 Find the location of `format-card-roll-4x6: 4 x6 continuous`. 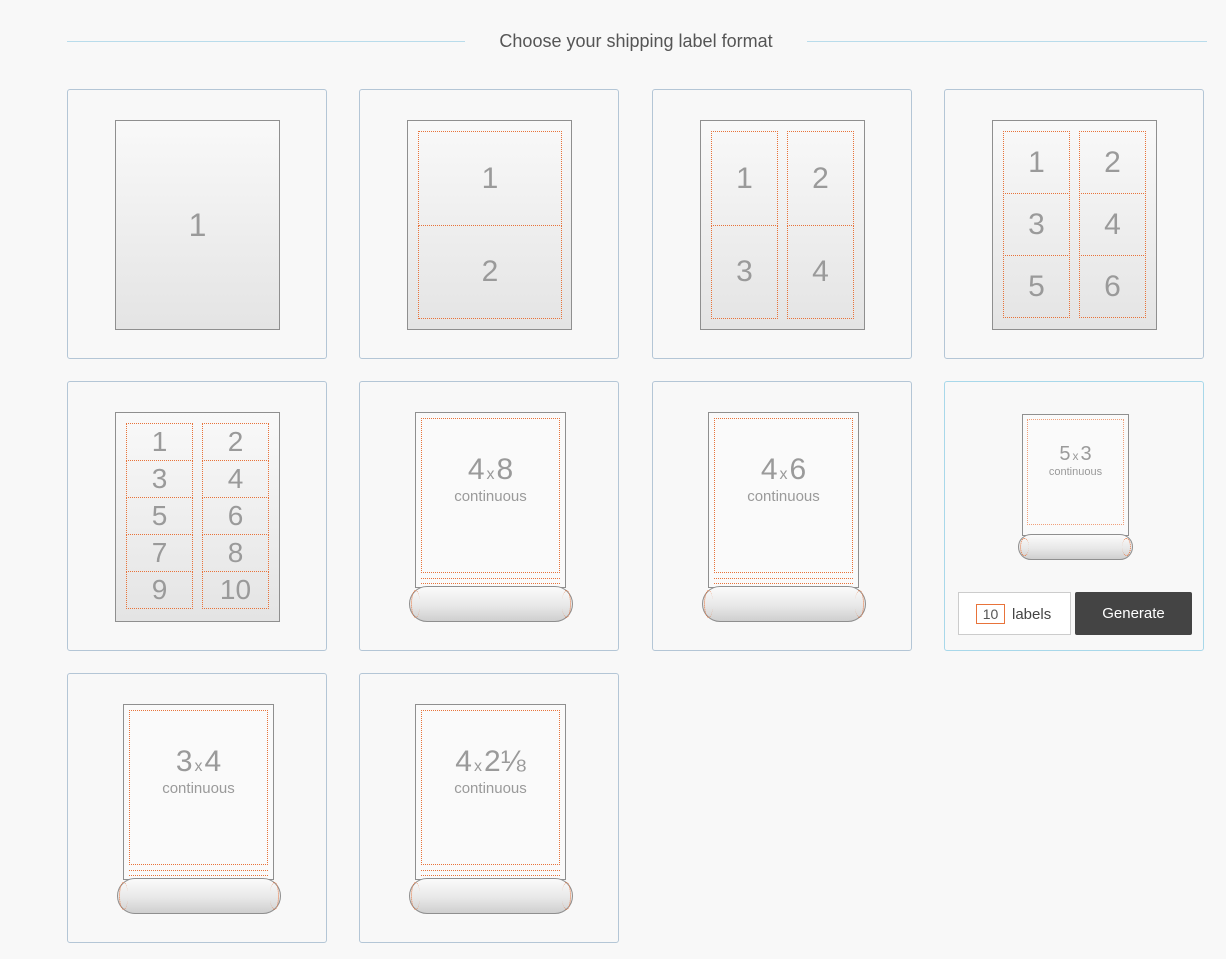

format-card-roll-4x6: 4 x6 continuous is located at coordinates (782, 516).